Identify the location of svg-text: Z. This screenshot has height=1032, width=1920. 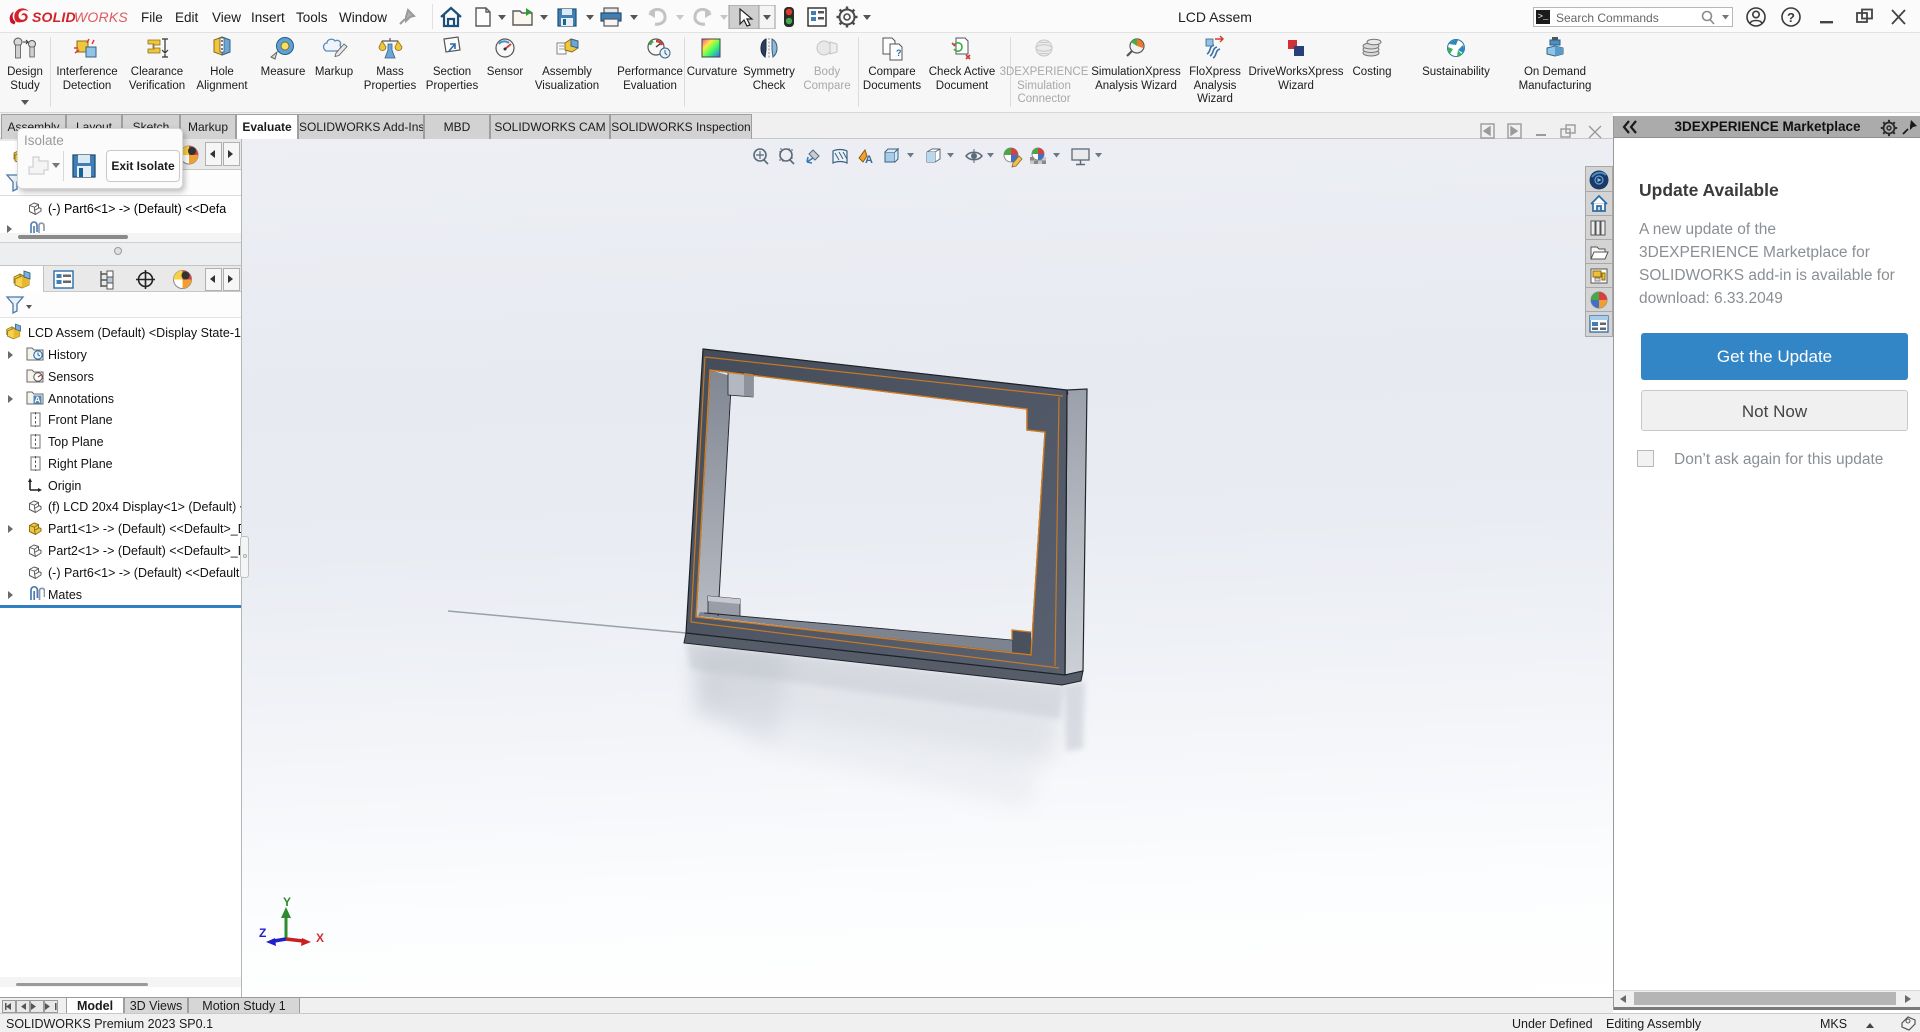
(262, 933).